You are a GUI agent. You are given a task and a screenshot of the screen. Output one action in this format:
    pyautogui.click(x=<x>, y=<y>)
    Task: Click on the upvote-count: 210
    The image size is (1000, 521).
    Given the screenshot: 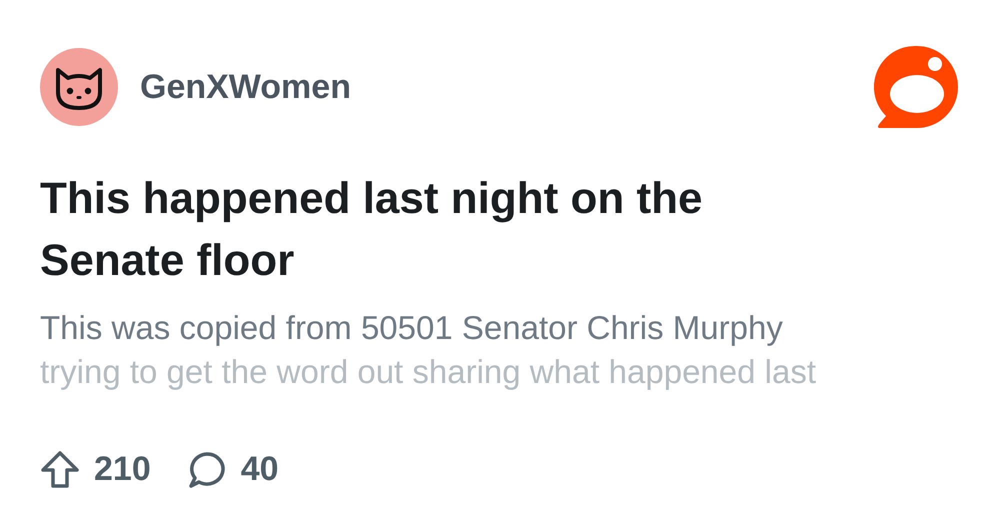 What is the action you would take?
    pyautogui.click(x=122, y=469)
    